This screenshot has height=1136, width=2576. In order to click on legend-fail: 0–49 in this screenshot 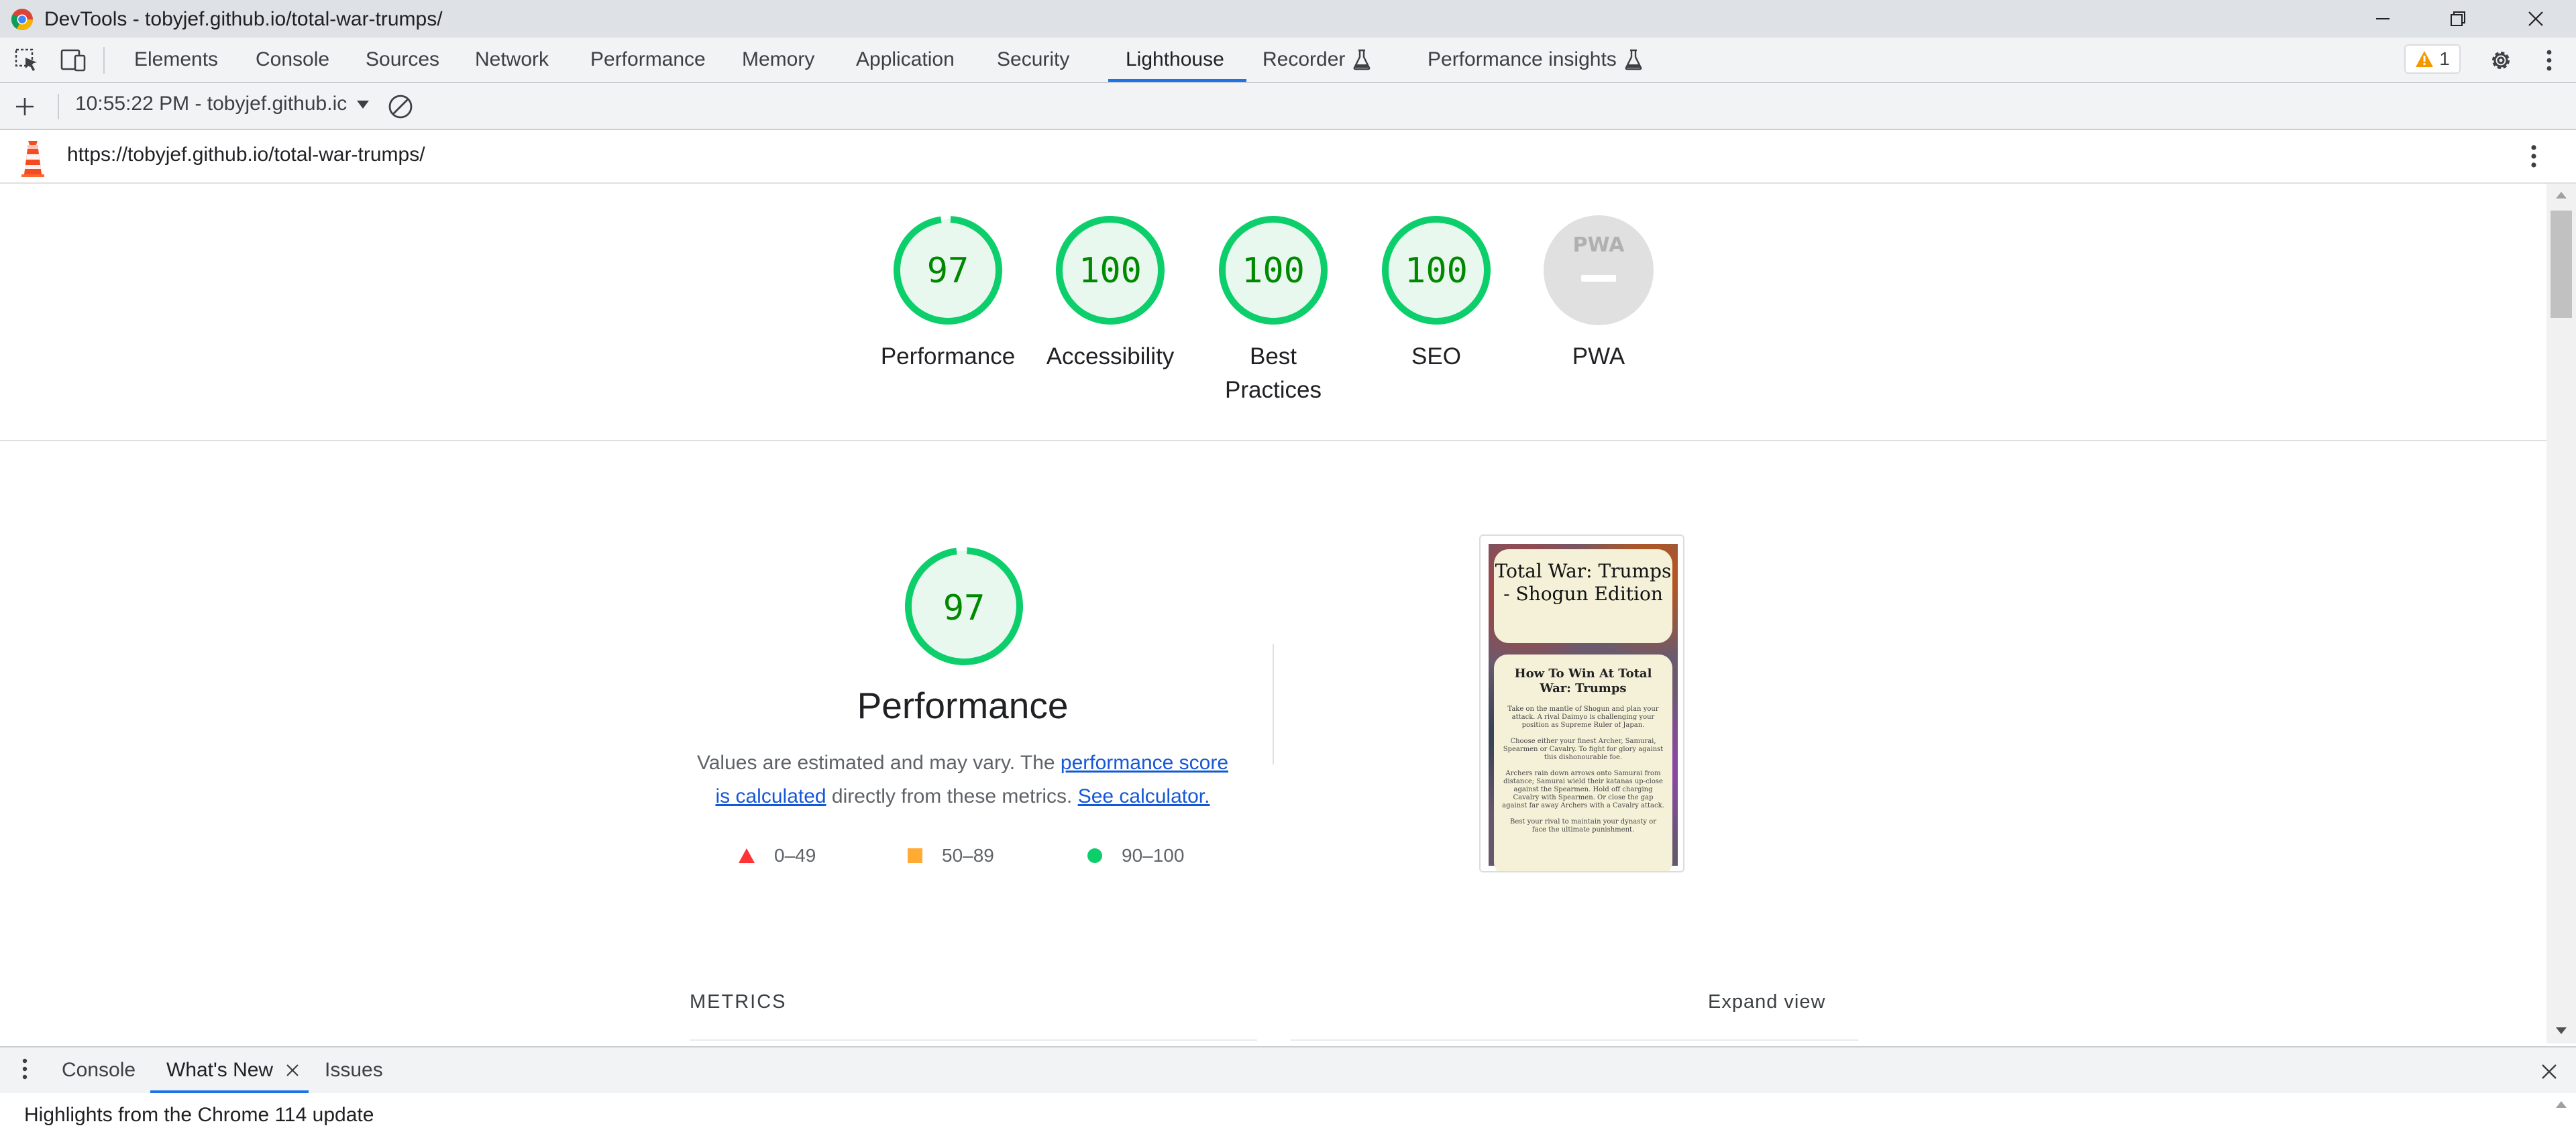, I will do `click(777, 855)`.